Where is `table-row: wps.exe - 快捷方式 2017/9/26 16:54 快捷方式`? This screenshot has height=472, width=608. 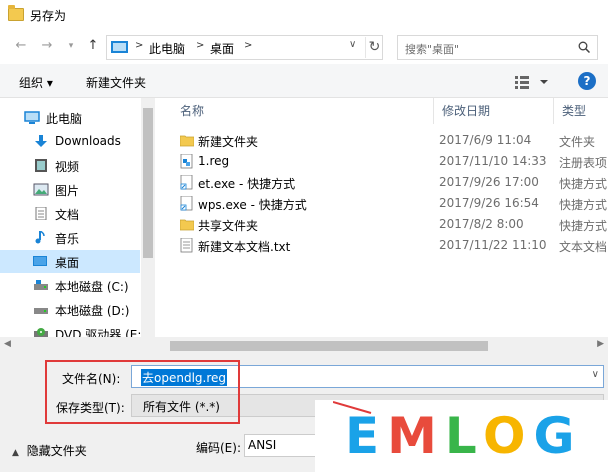
table-row: wps.exe - 快捷方式 2017/9/26 16:54 快捷方式 is located at coordinates (390, 203).